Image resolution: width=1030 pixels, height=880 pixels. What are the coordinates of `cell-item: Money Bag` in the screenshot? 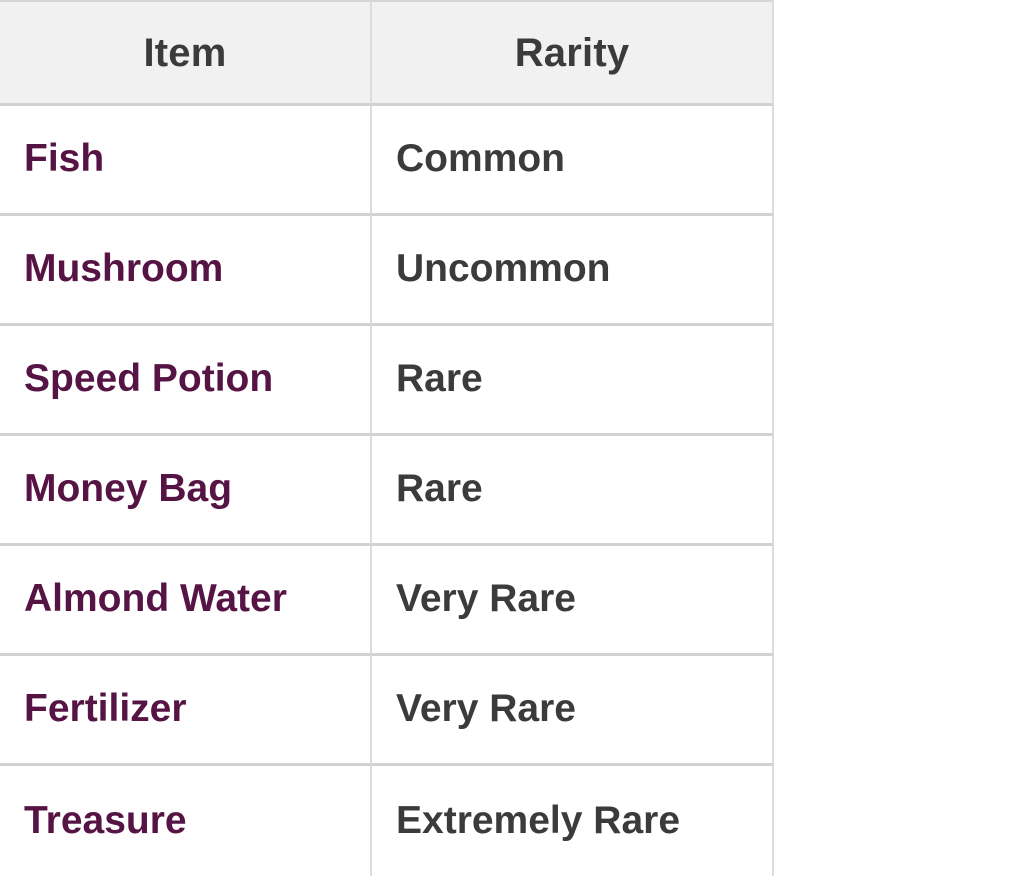 It's located at (186, 491).